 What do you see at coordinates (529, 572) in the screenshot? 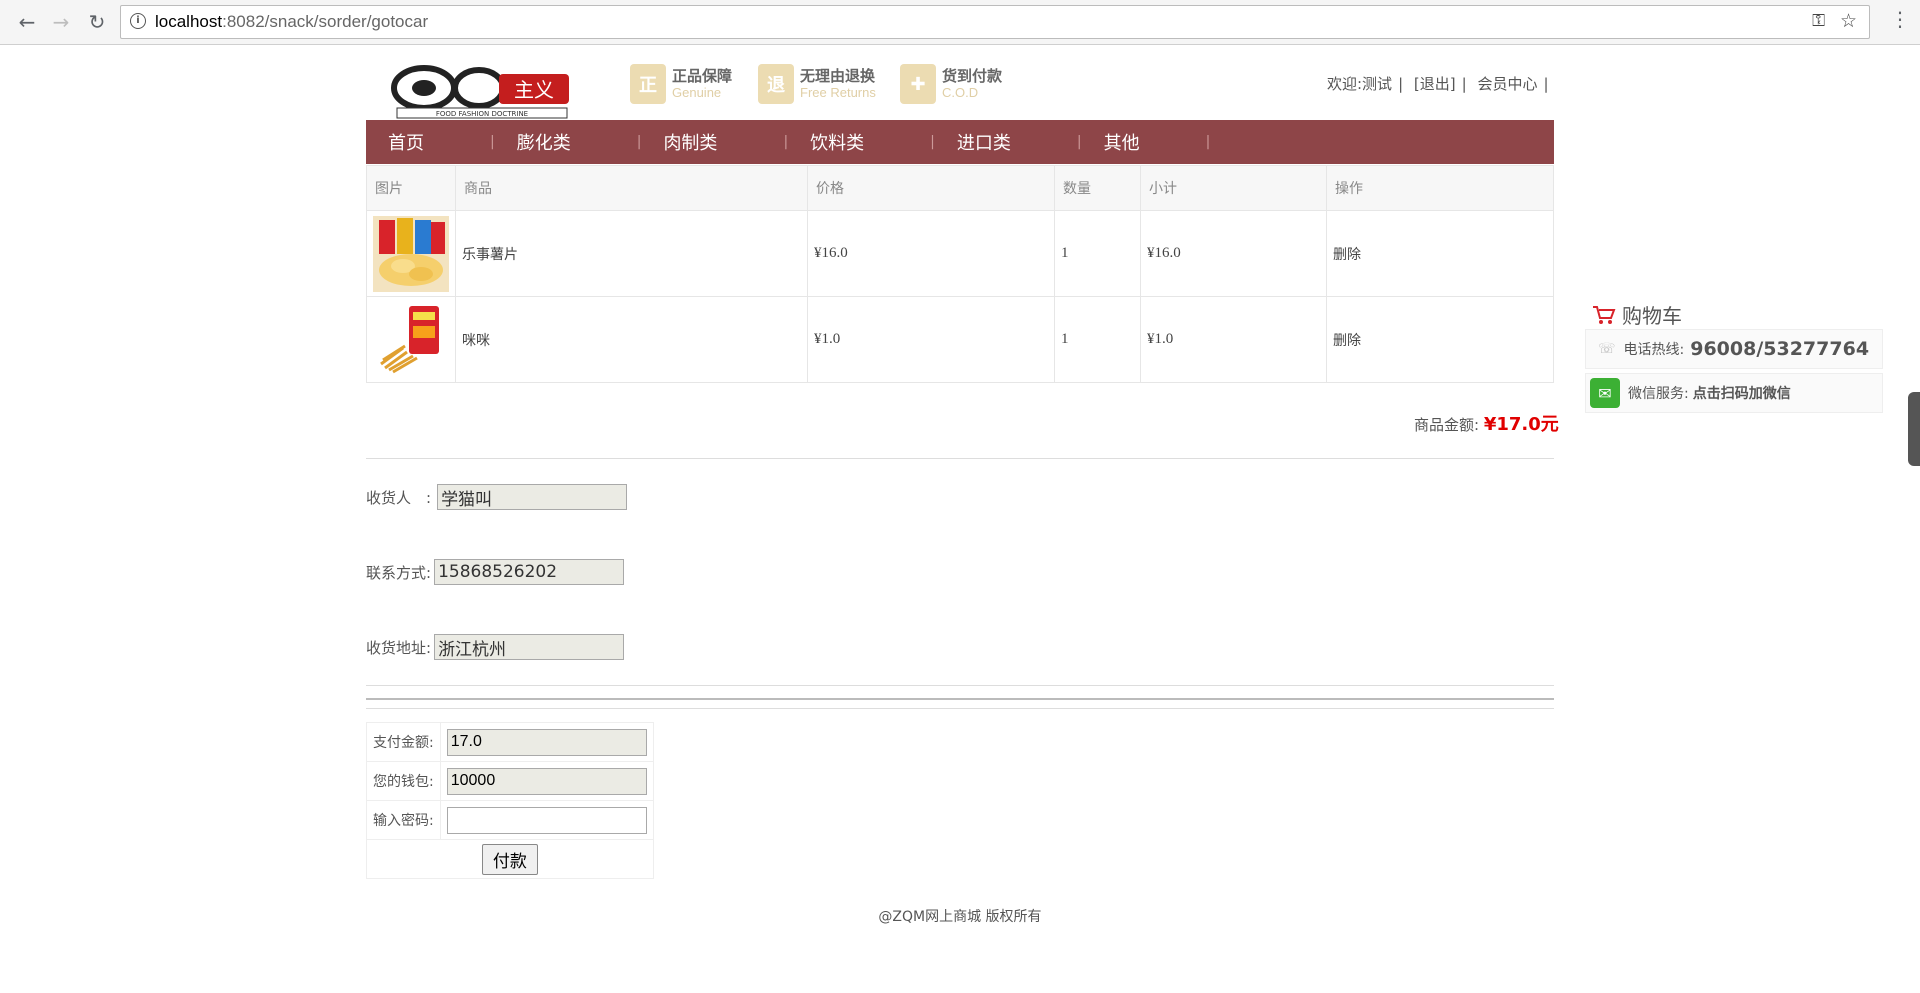
I see `phone-input` at bounding box center [529, 572].